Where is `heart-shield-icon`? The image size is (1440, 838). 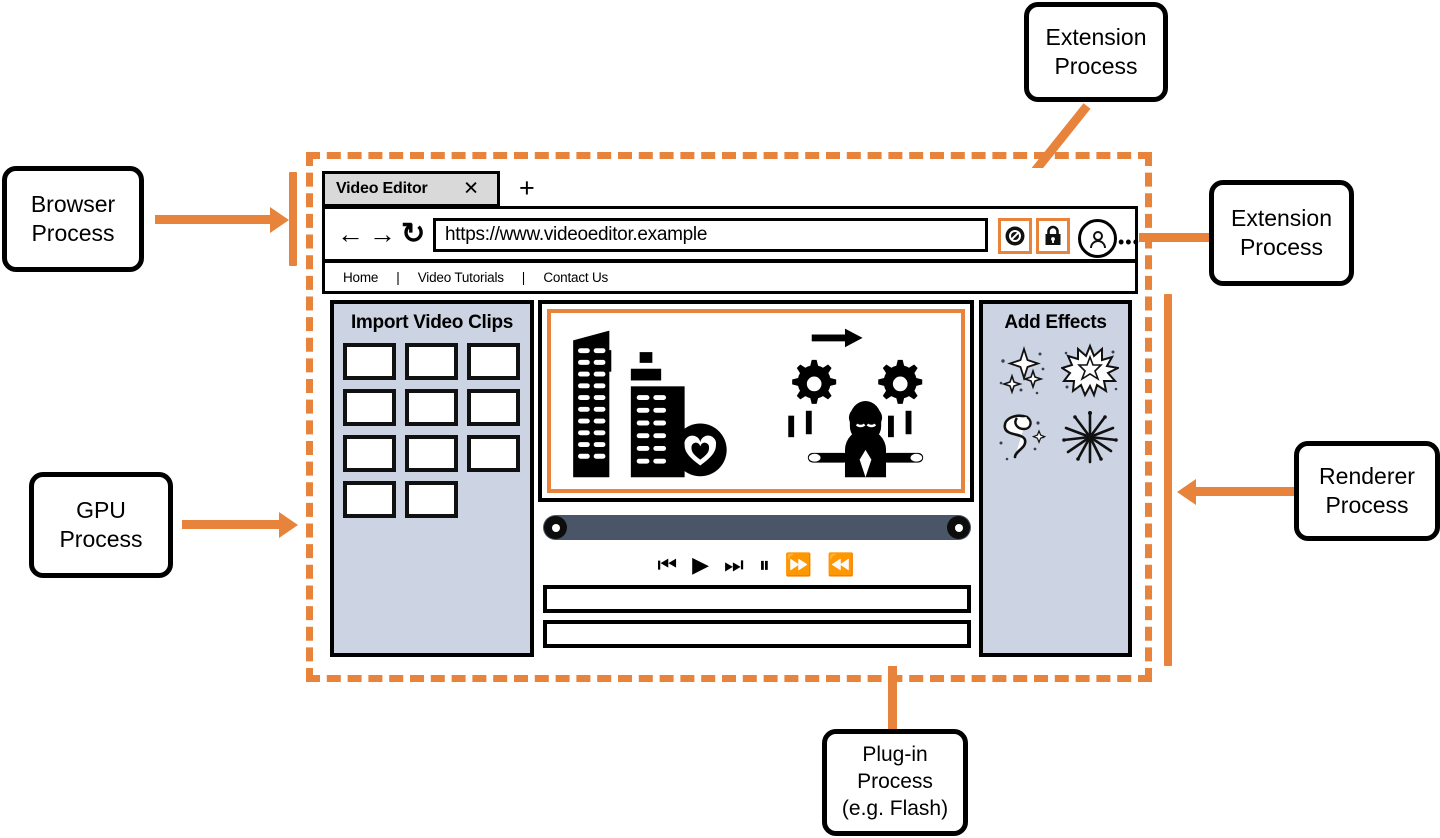 heart-shield-icon is located at coordinates (700, 450).